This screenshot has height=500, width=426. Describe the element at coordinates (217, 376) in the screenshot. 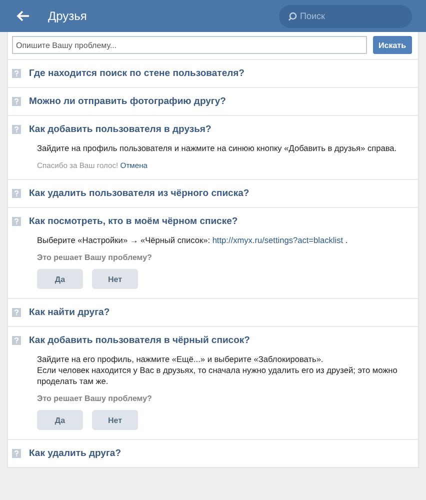

I see `answer-text: Если человек находится у Вас в друзьях, то сначала нужно удалить его из друзей; это можно проделать там же.` at that location.